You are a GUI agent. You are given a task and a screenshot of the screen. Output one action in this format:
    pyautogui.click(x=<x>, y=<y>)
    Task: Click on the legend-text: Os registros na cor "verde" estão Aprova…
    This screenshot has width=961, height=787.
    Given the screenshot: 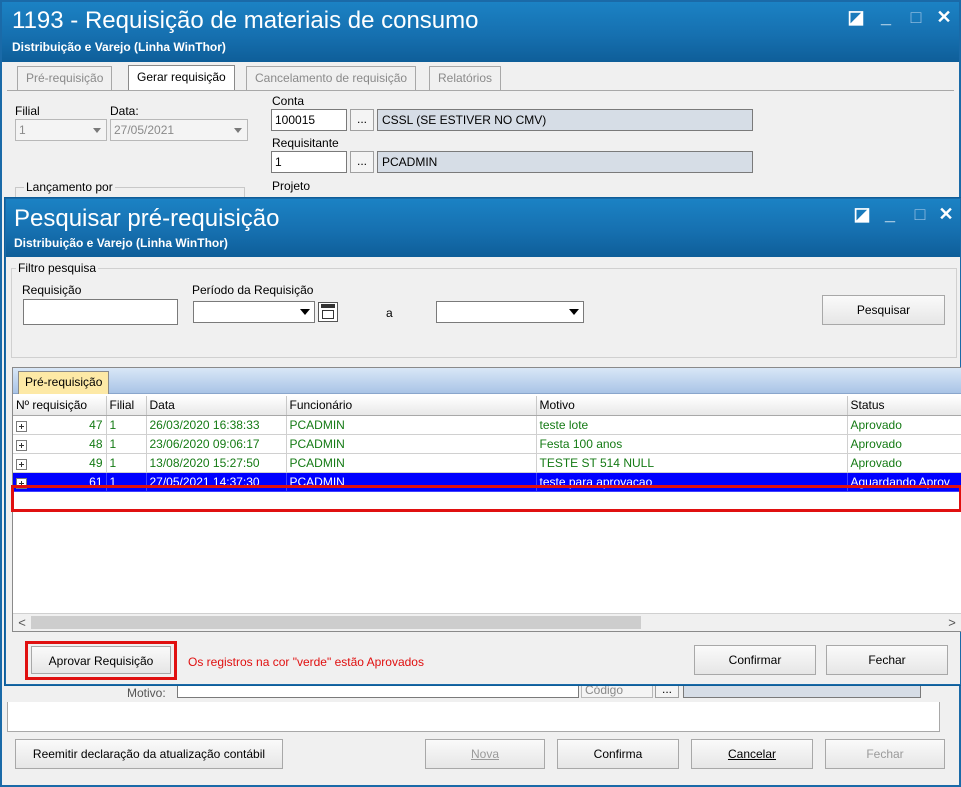 What is the action you would take?
    pyautogui.click(x=306, y=662)
    